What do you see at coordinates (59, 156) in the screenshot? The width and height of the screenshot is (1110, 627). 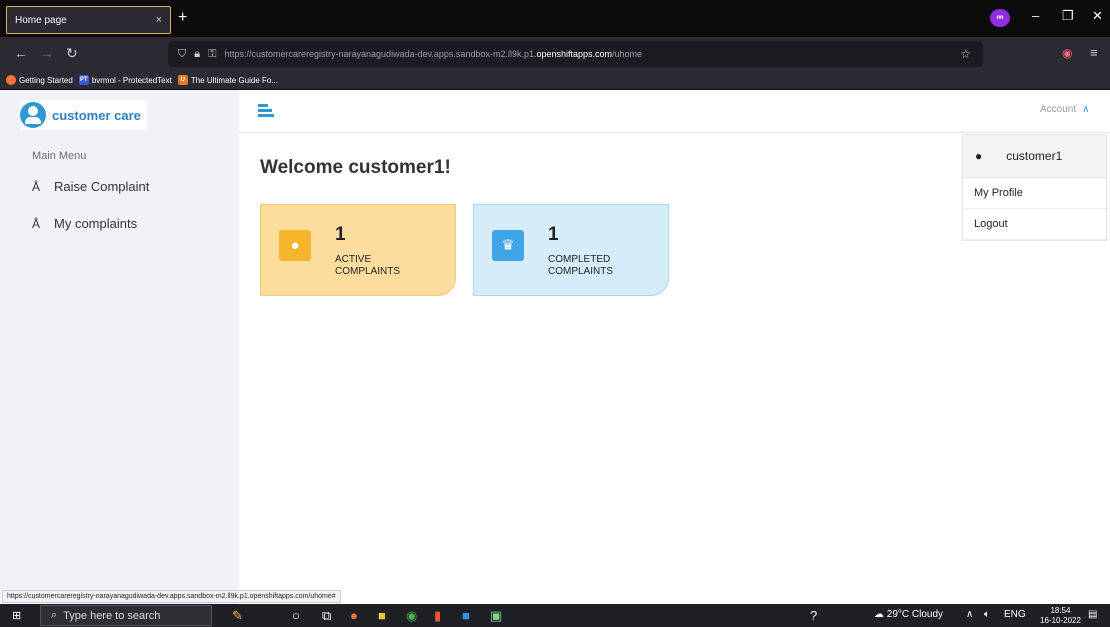 I see `menu-heading: Main Menu` at bounding box center [59, 156].